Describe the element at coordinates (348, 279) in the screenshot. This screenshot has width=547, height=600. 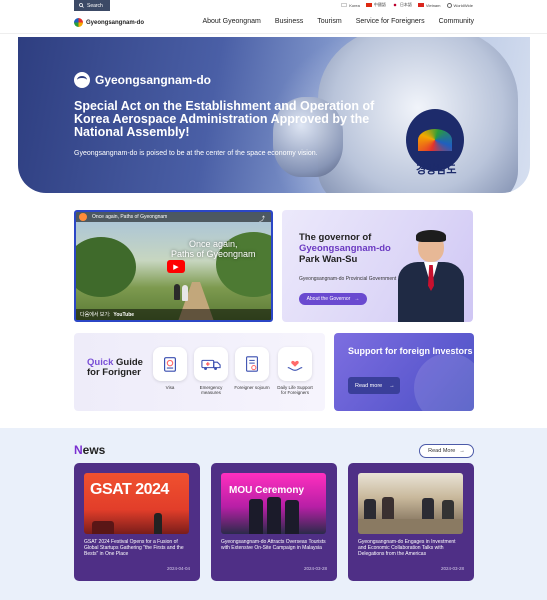
I see `governor-subtitle: Gyeongsangnam-do Provincial Government` at that location.